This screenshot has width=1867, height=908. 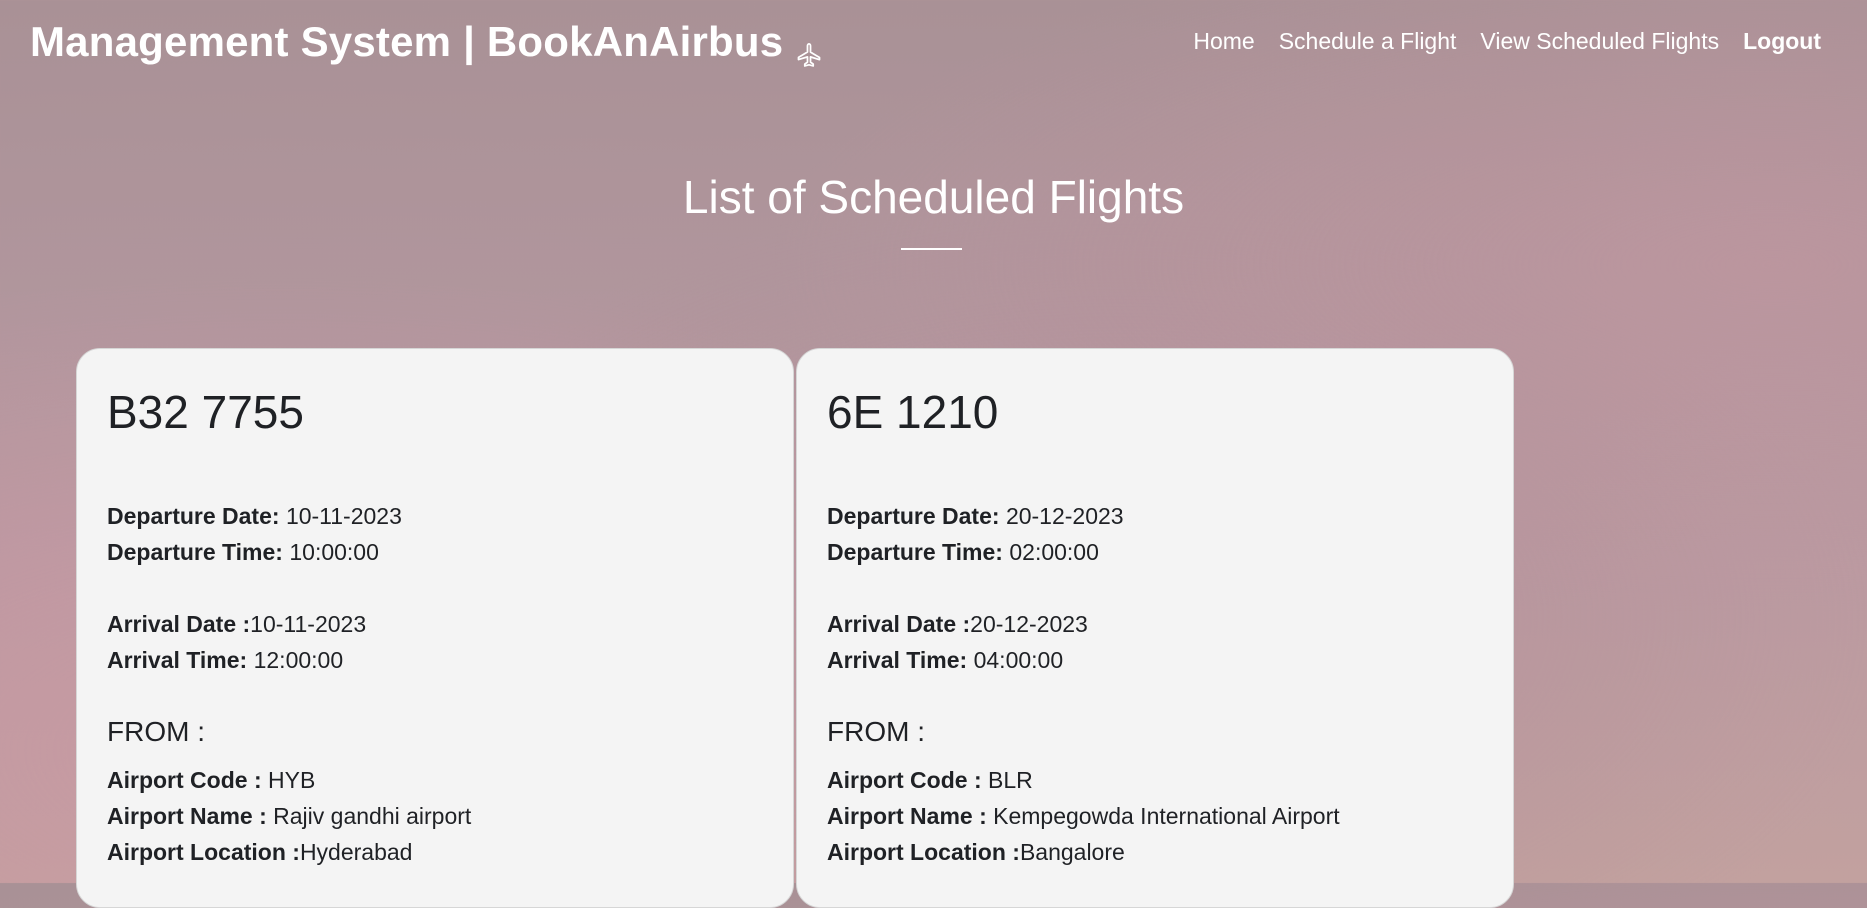 I want to click on arrival-time-value: 12:00:00, so click(x=298, y=660).